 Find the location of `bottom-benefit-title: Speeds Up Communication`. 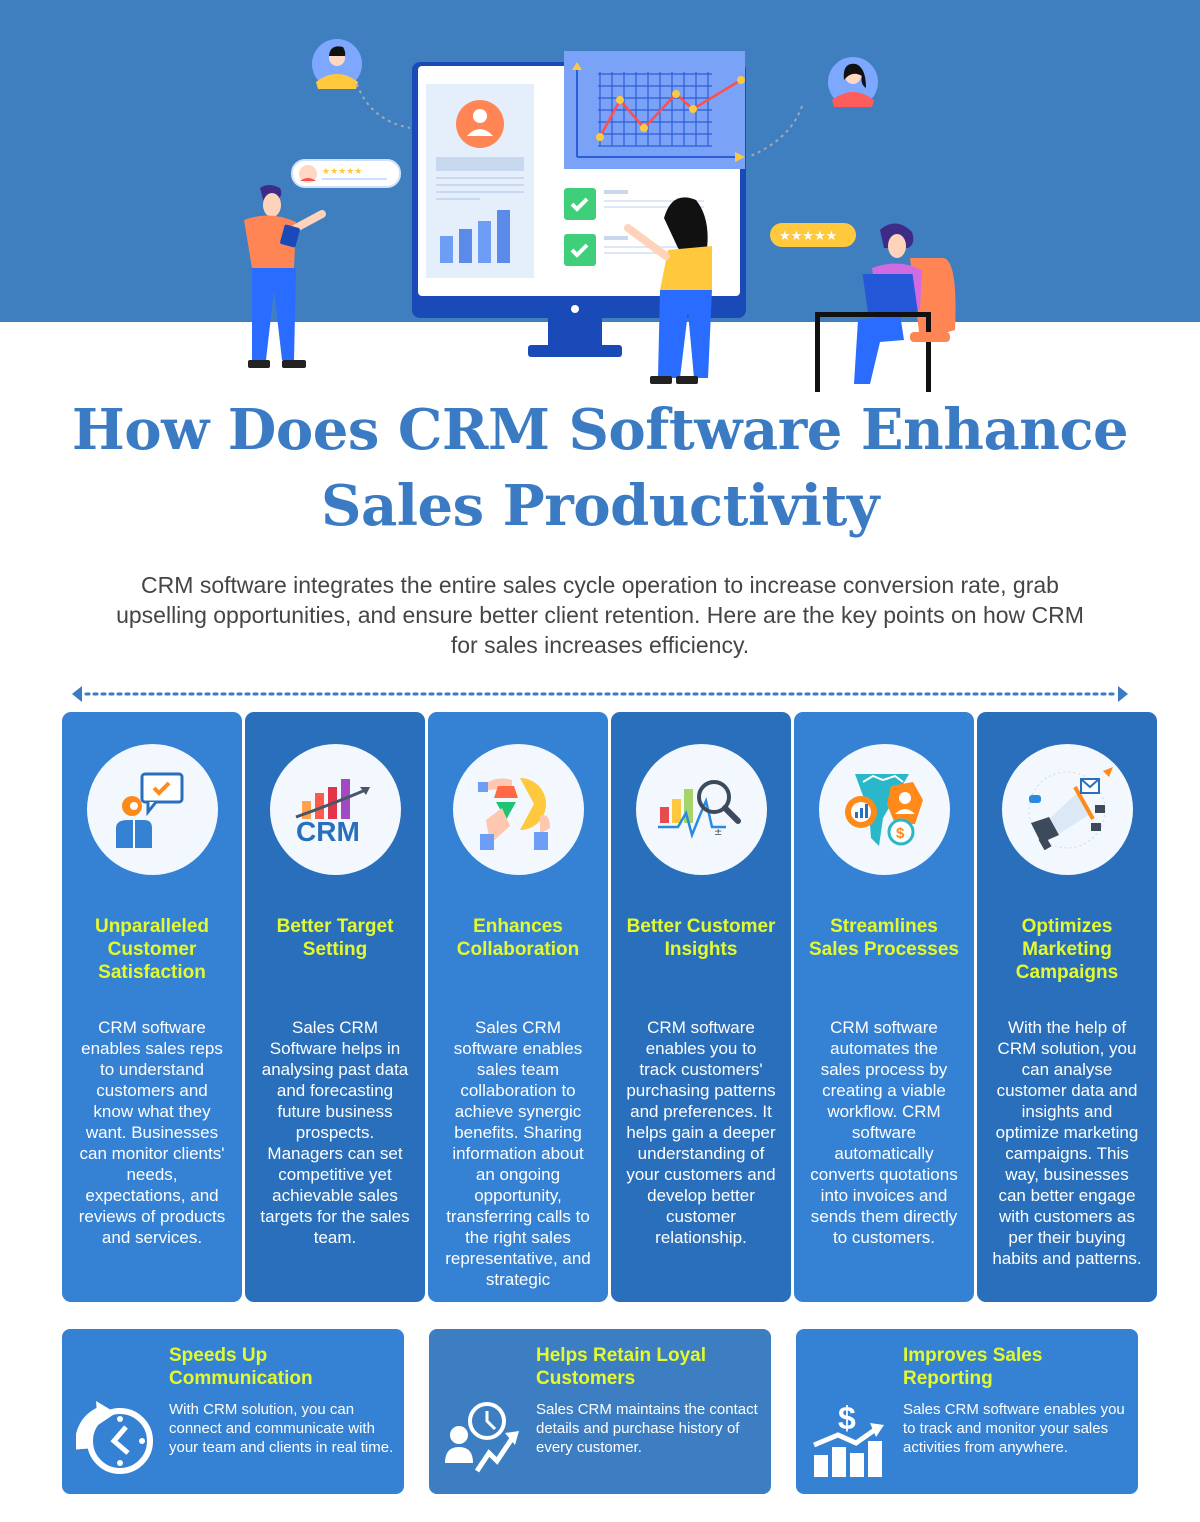

bottom-benefit-title: Speeds Up Communication is located at coordinates (241, 1367).